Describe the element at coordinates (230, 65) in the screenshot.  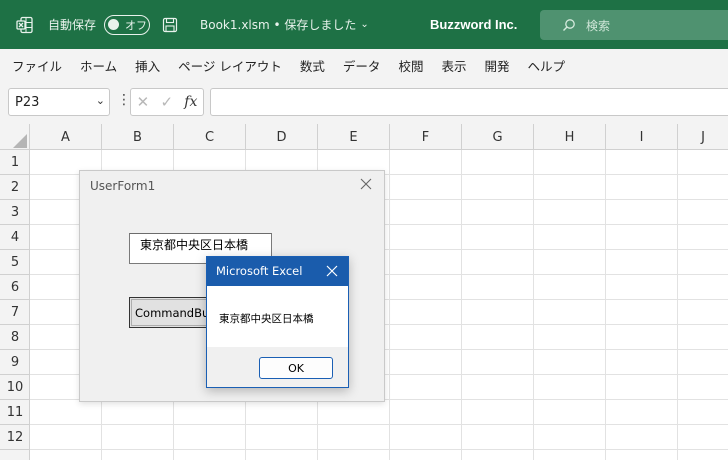
I see `menu-item-page-layout: ページ レイアウト` at that location.